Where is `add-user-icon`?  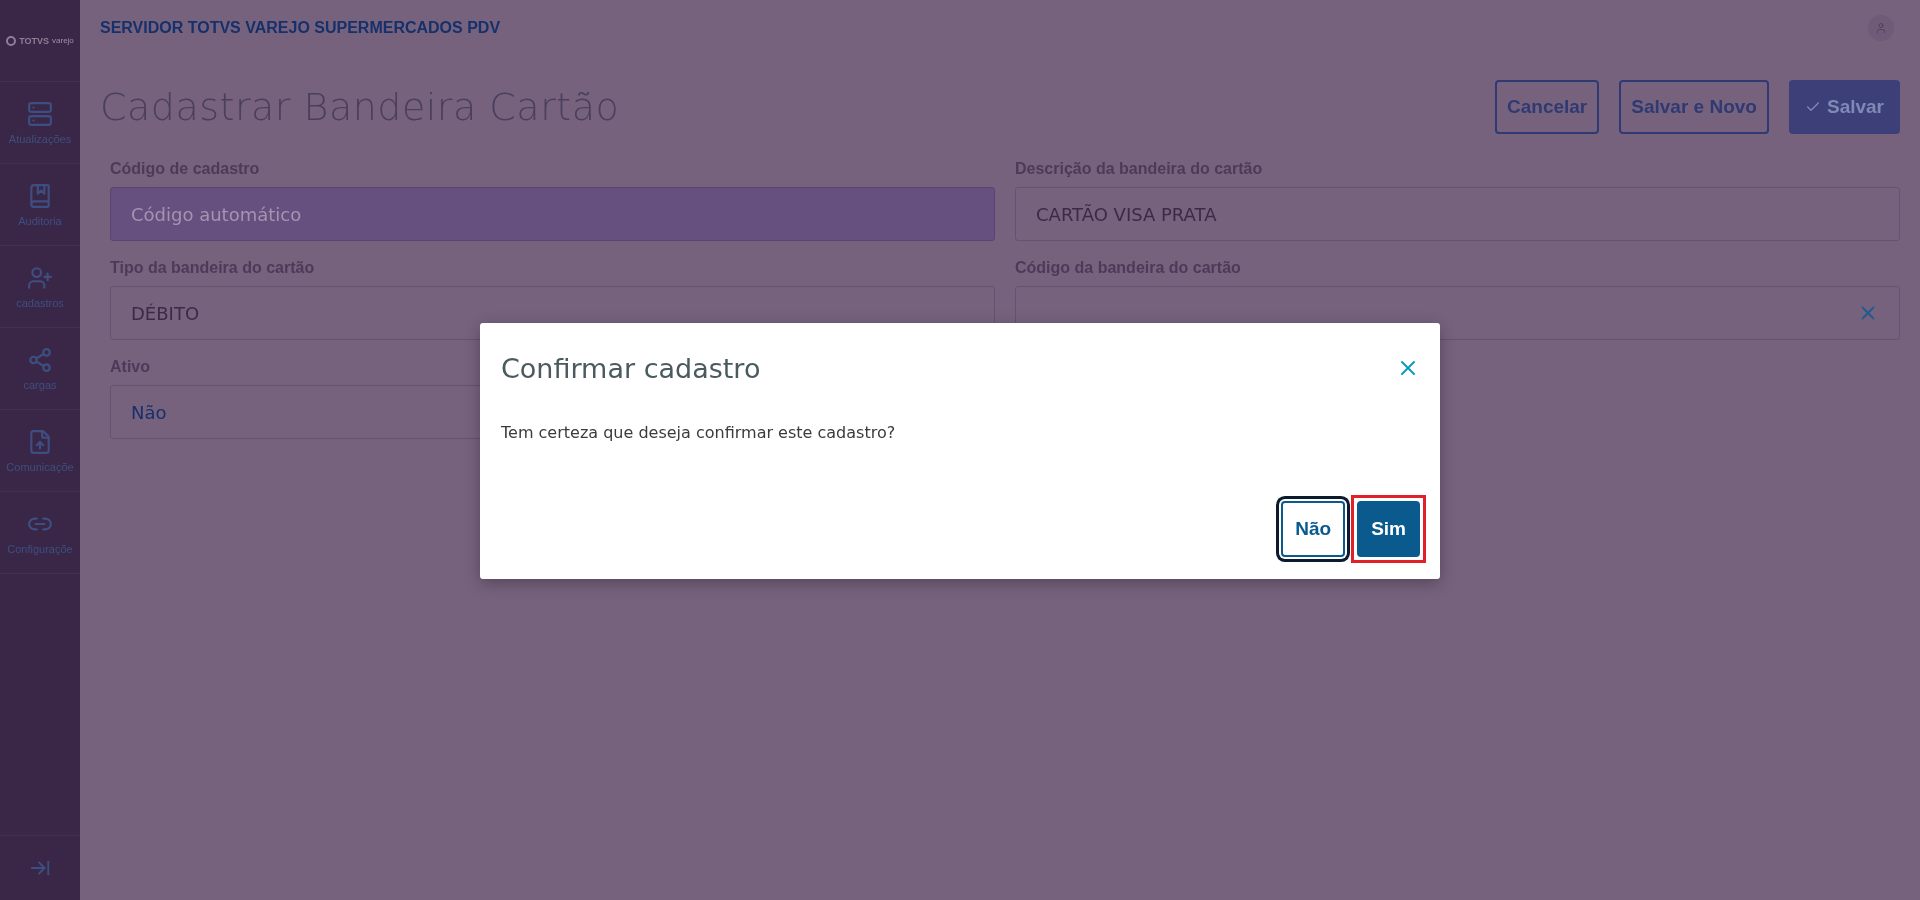 add-user-icon is located at coordinates (40, 277).